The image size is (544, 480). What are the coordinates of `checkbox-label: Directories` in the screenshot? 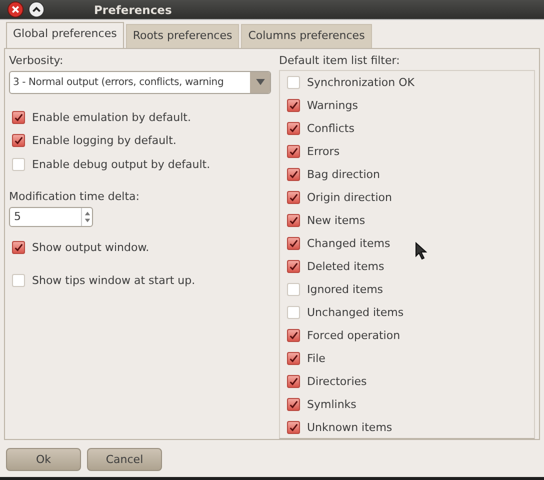 It's located at (337, 381).